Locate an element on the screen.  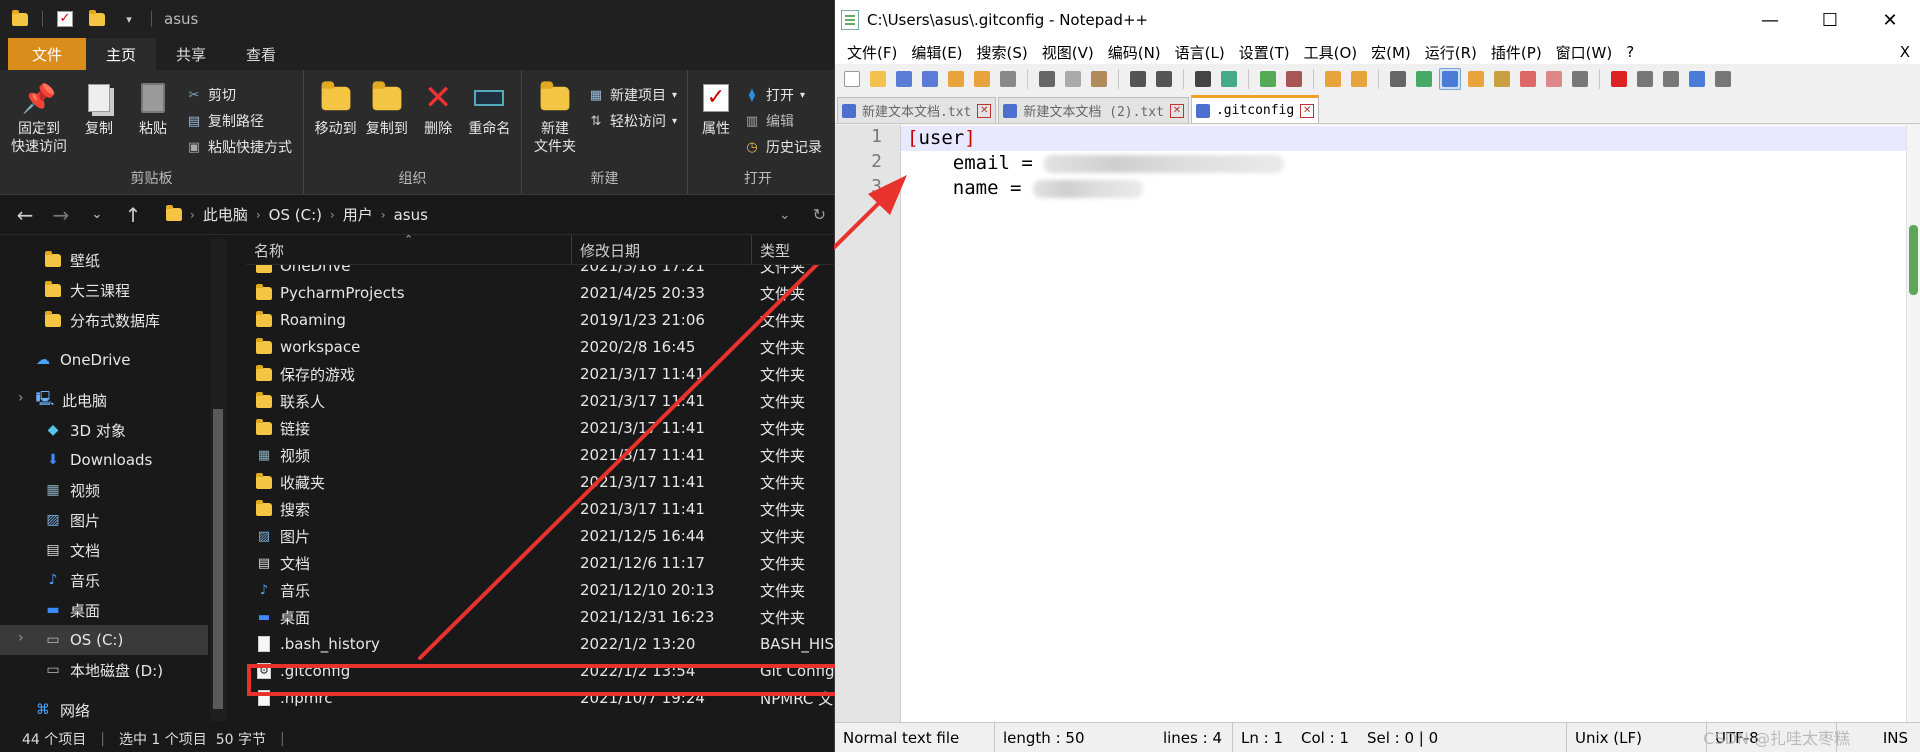
save-icon is located at coordinates (904, 79).